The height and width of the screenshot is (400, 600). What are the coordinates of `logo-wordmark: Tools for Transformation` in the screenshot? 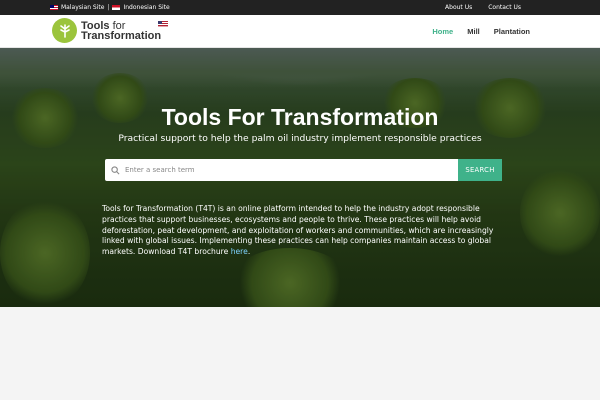 It's located at (121, 31).